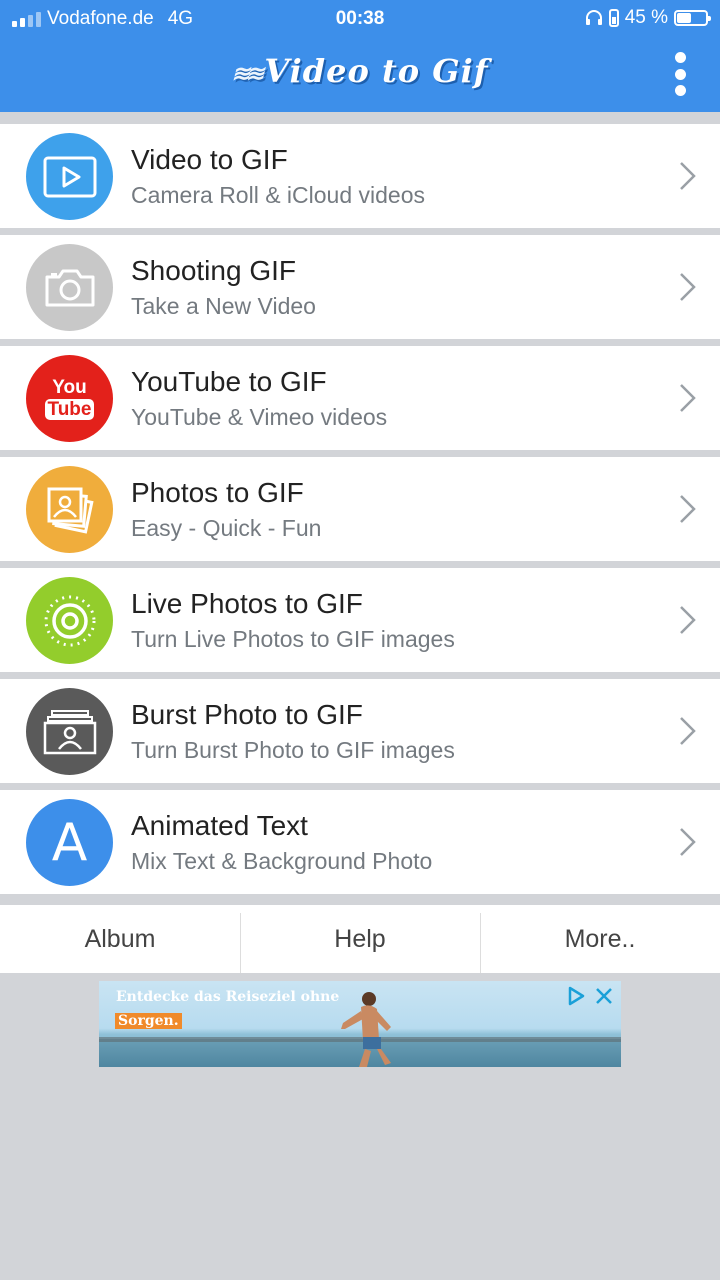 This screenshot has width=720, height=1280. Describe the element at coordinates (360, 509) in the screenshot. I see `list-item-photos-to-gif: Photos to GIF Easy - Quick - Fun` at that location.